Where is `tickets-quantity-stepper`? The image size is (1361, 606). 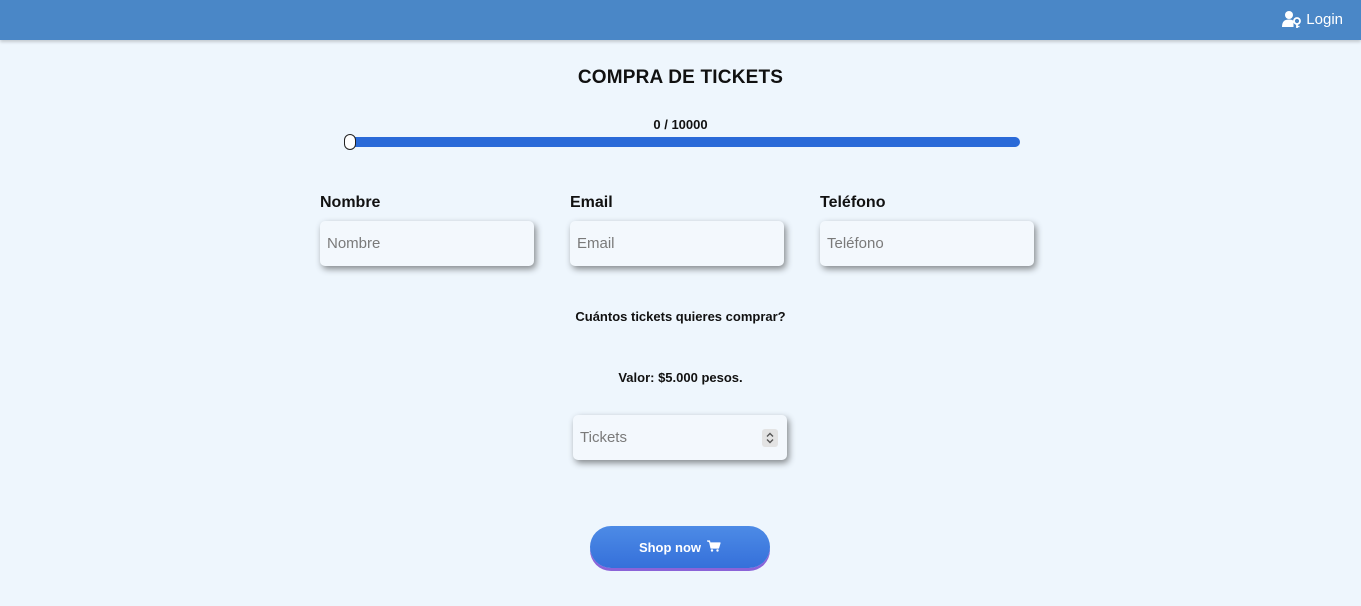 tickets-quantity-stepper is located at coordinates (680, 437).